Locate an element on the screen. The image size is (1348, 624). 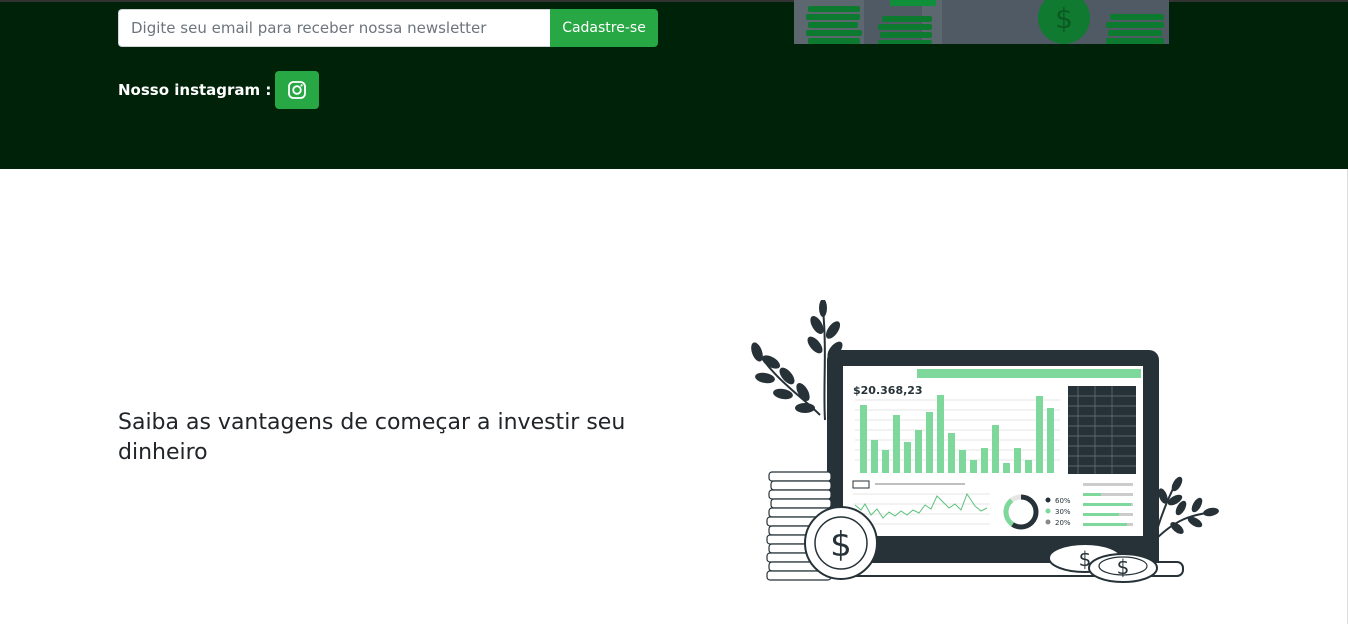
instagram-row: Nosso instagram : is located at coordinates (219, 90).